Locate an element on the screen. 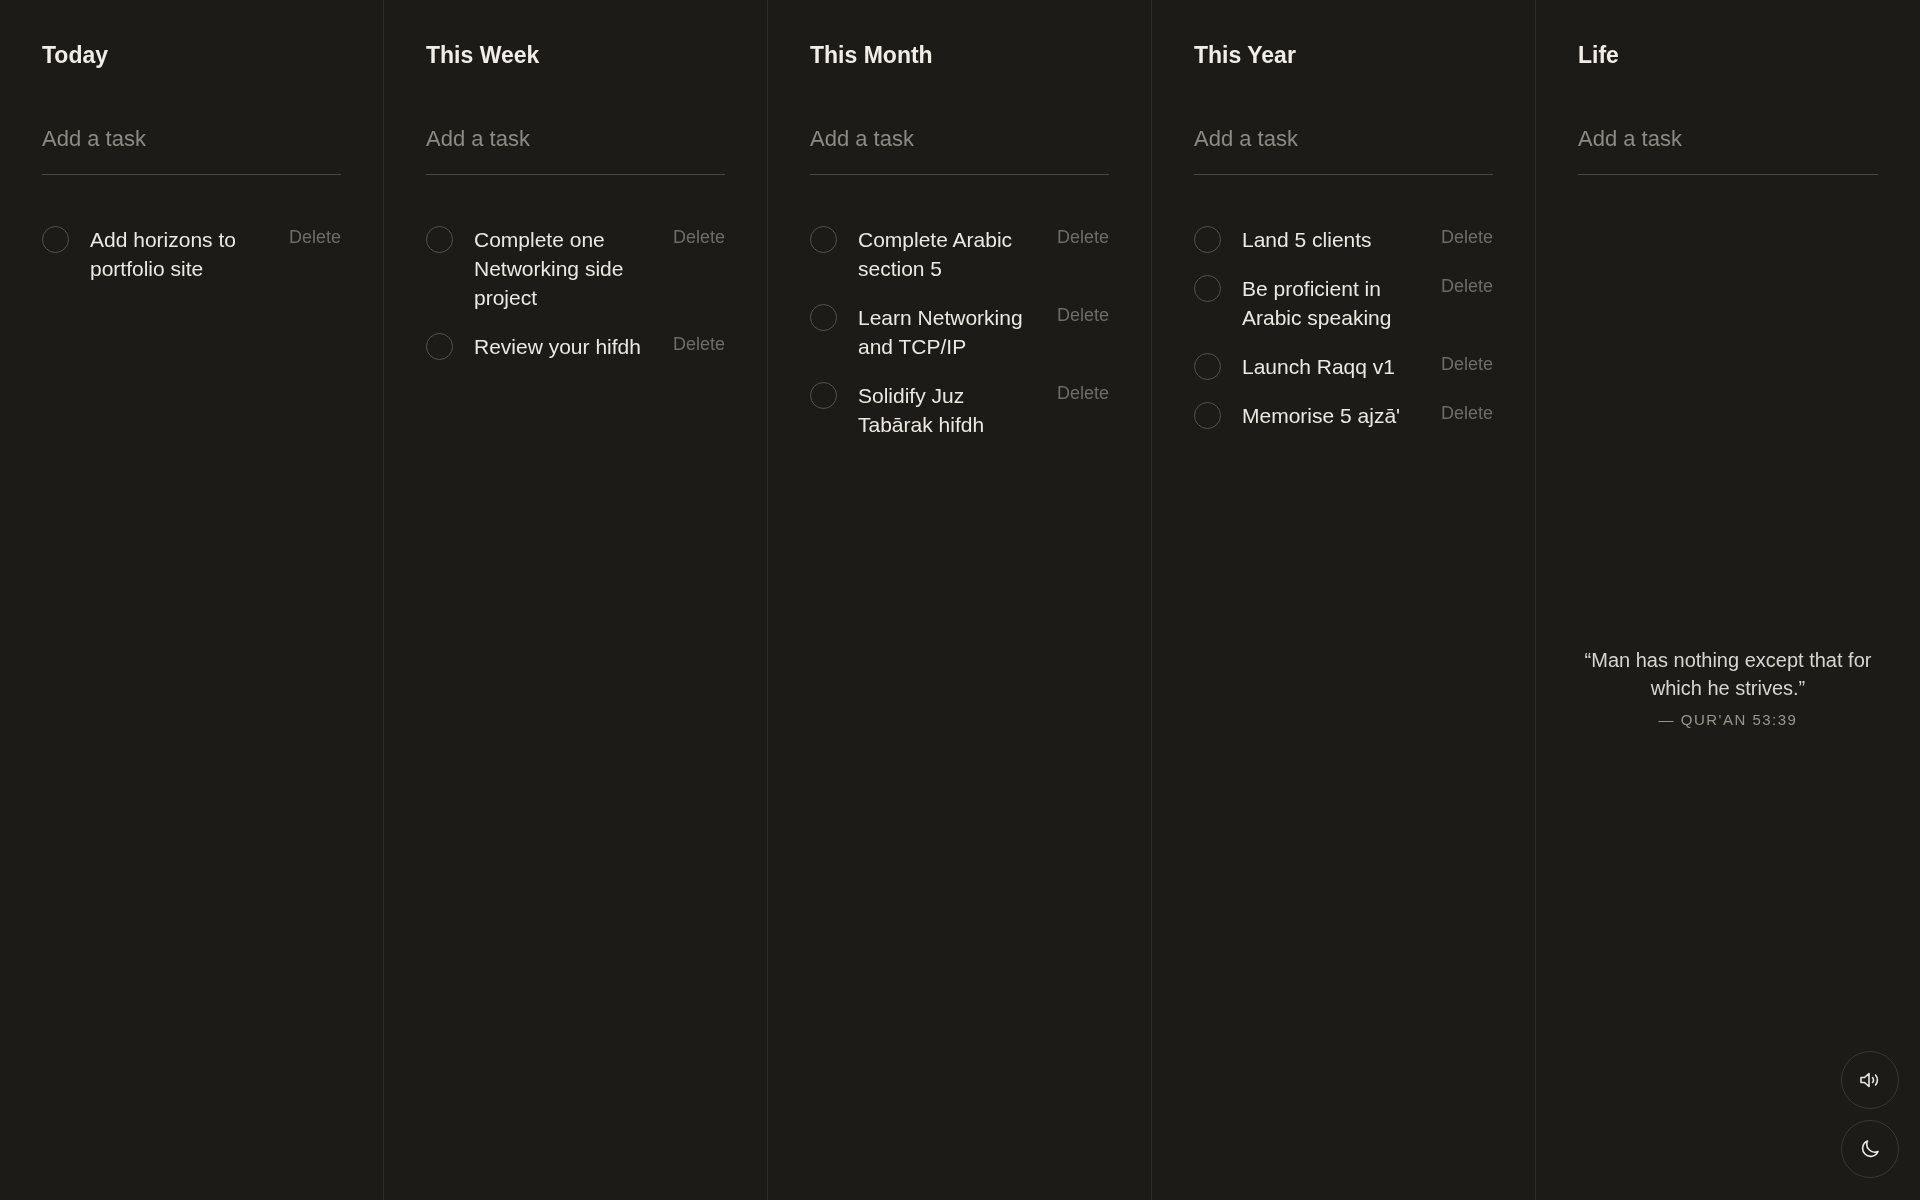 This screenshot has height=1200, width=1920. quote-text: “Man has nothing except that for which he strives.” is located at coordinates (1728, 674).